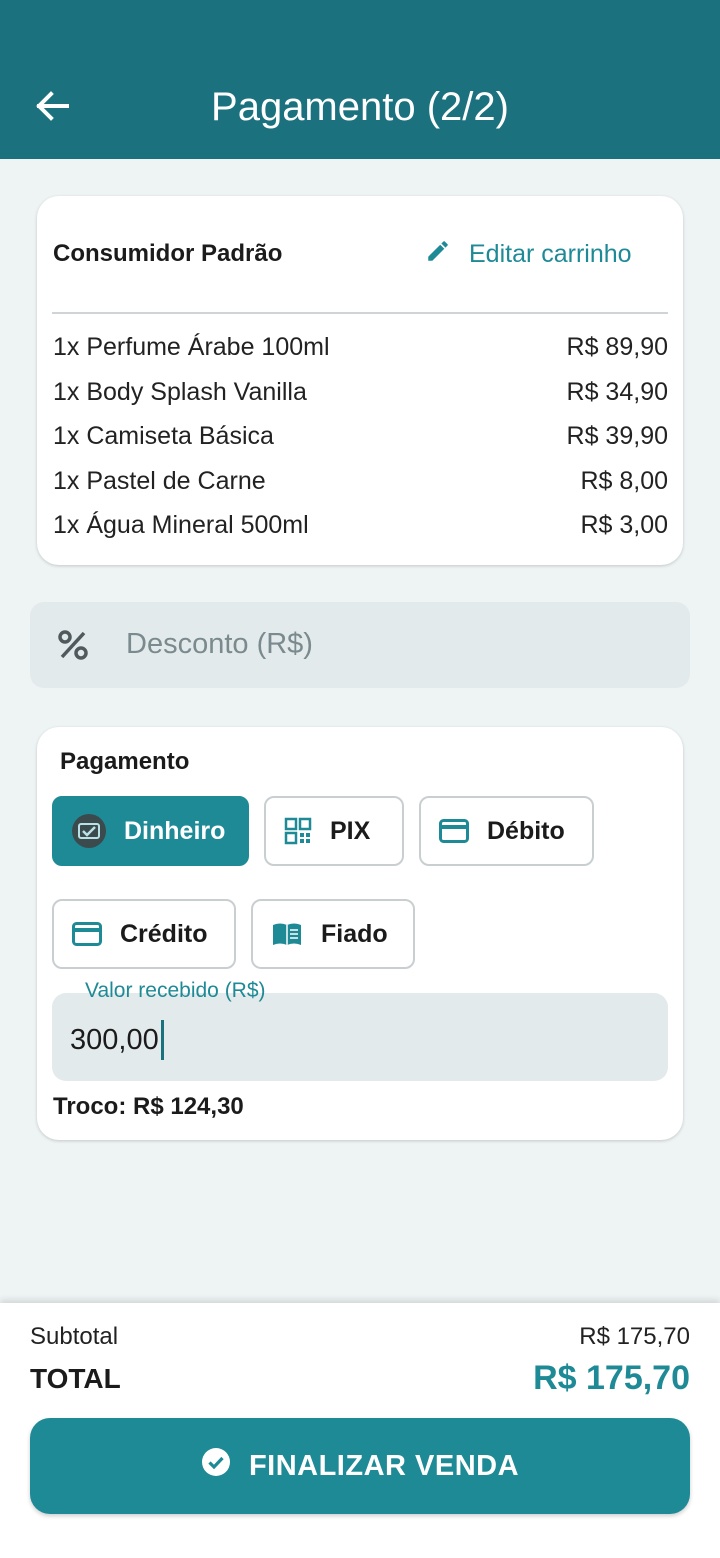 The height and width of the screenshot is (1558, 720). Describe the element at coordinates (75, 1378) in the screenshot. I see `total-label: TOTAL` at that location.